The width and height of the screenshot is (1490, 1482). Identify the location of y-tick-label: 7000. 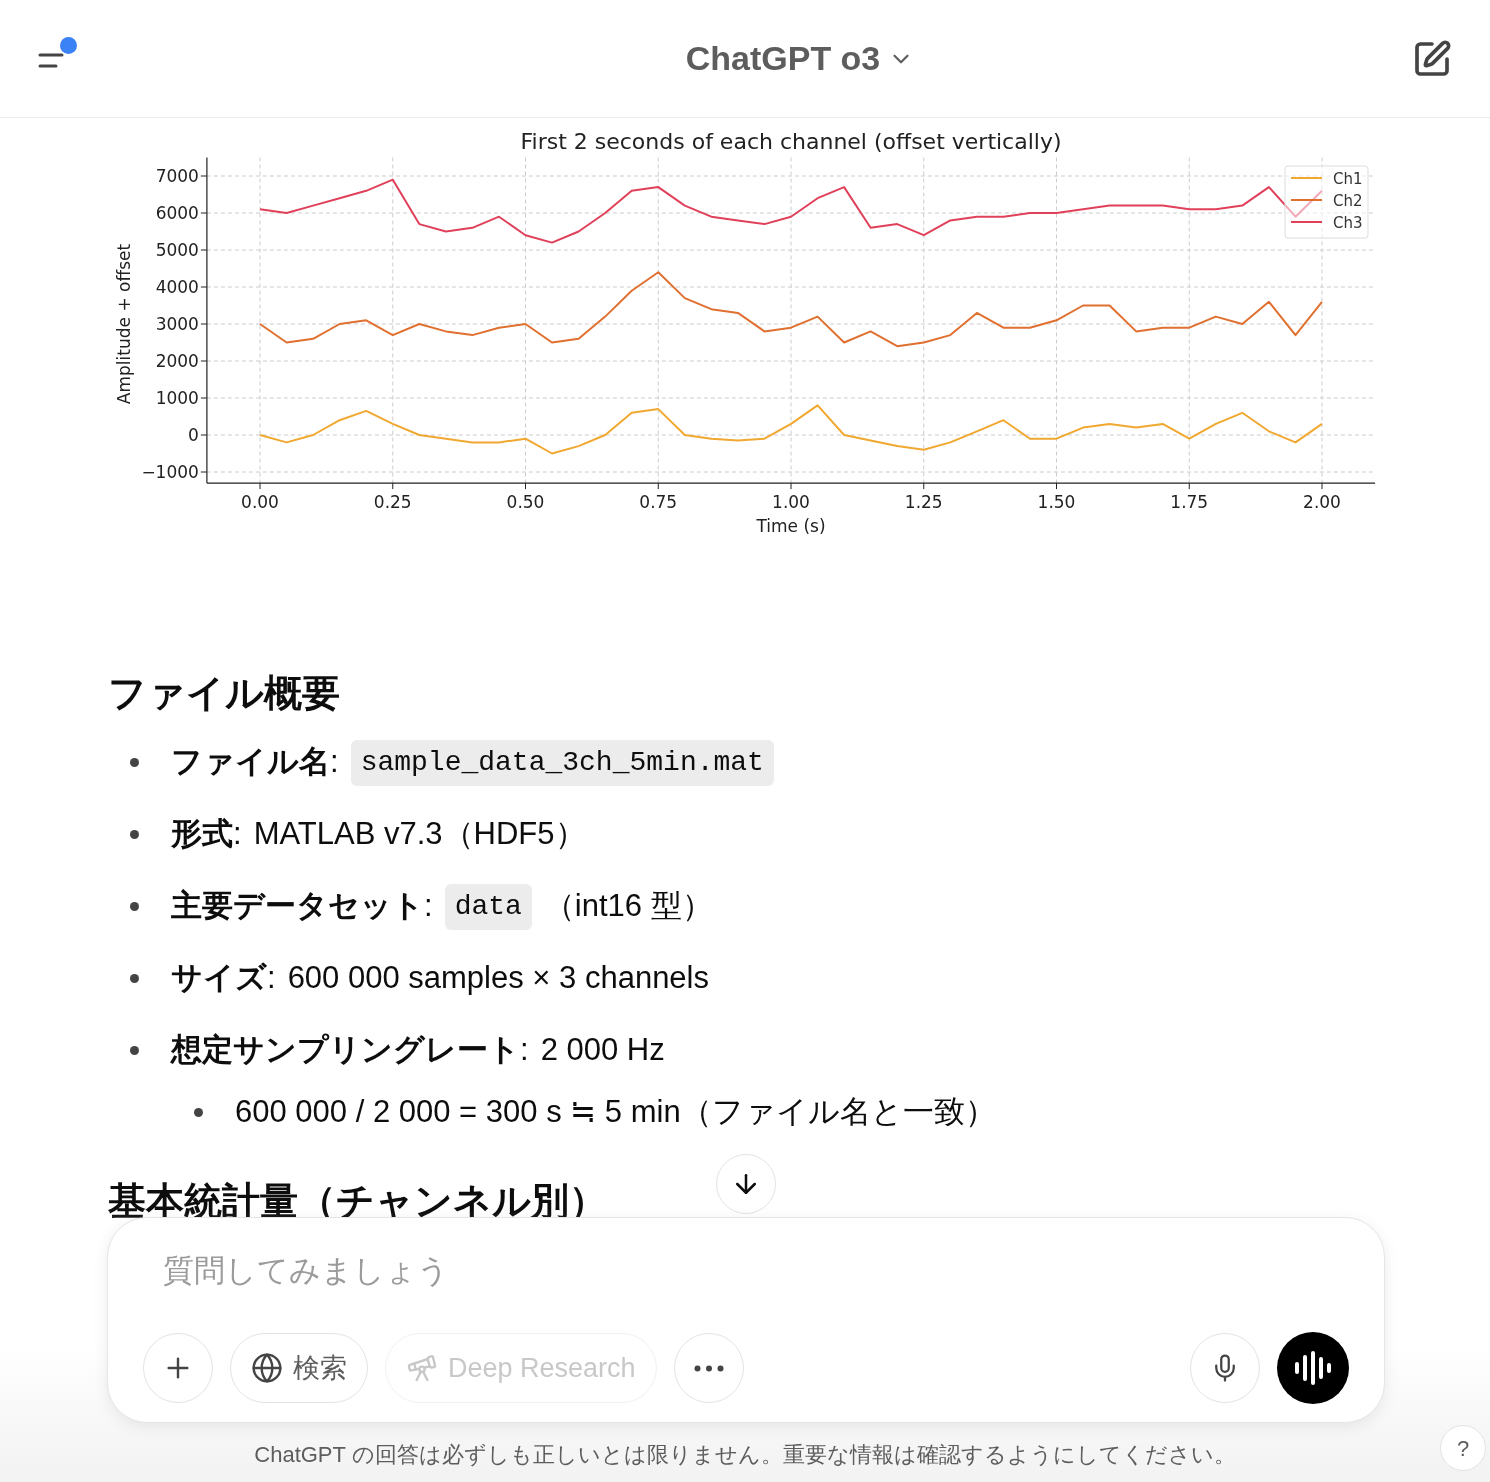
(177, 176).